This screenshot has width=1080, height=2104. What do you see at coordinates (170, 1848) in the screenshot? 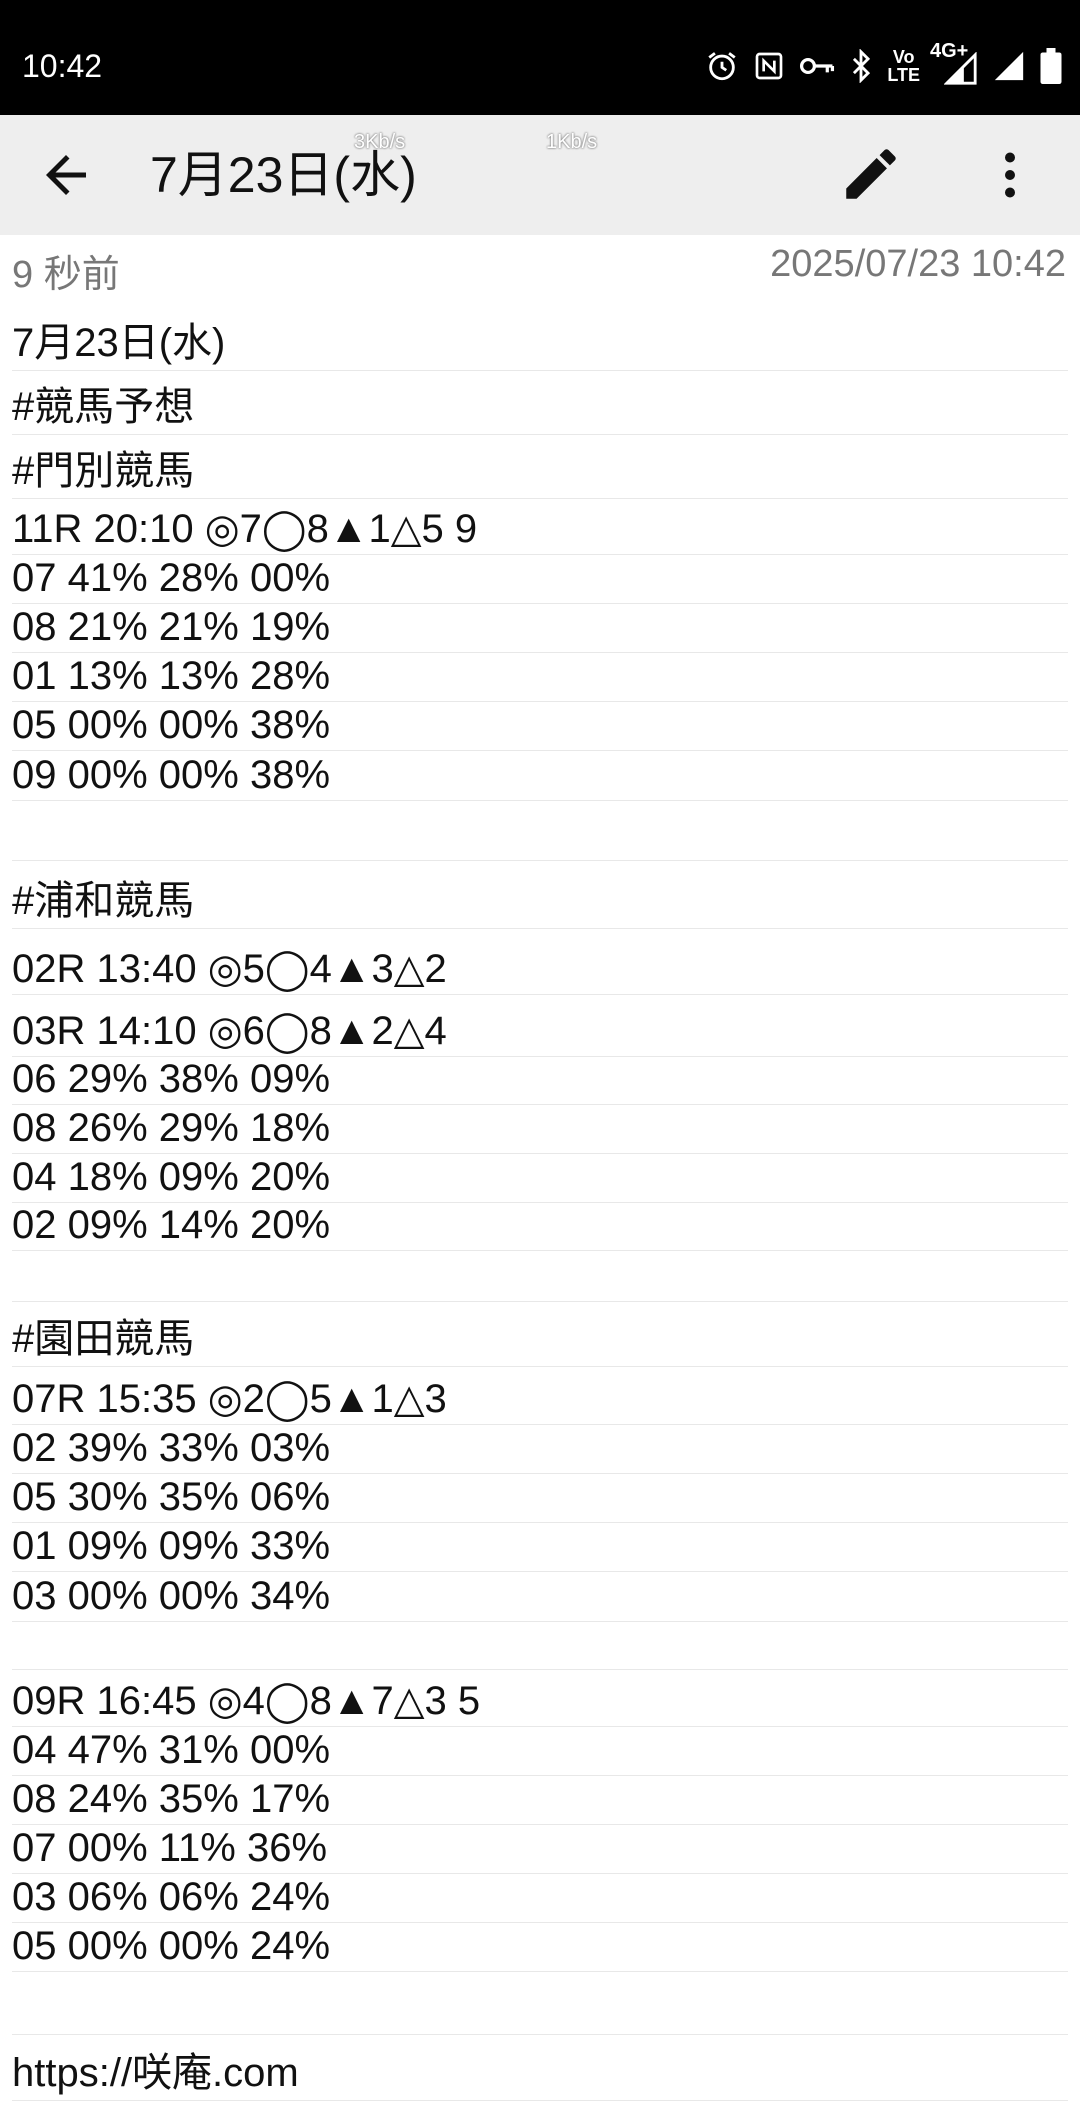
I see `note-line-text: 07 00% 11% 36%` at bounding box center [170, 1848].